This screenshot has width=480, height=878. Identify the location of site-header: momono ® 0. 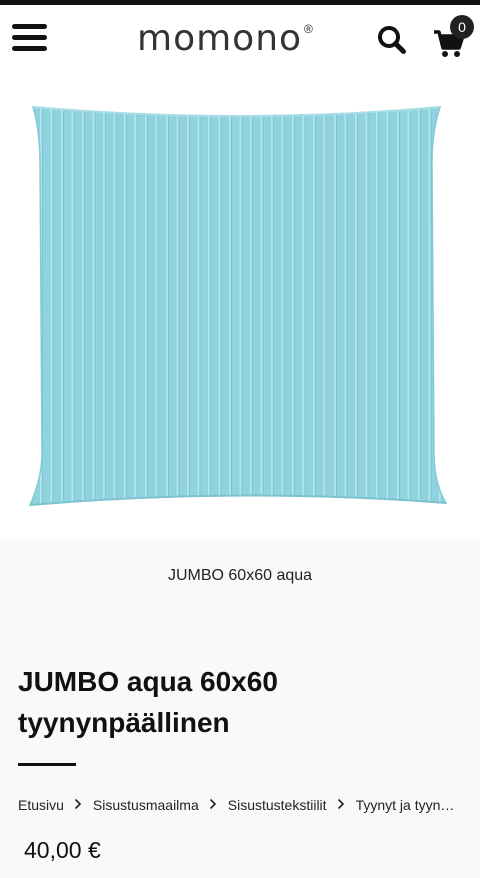
(240, 39).